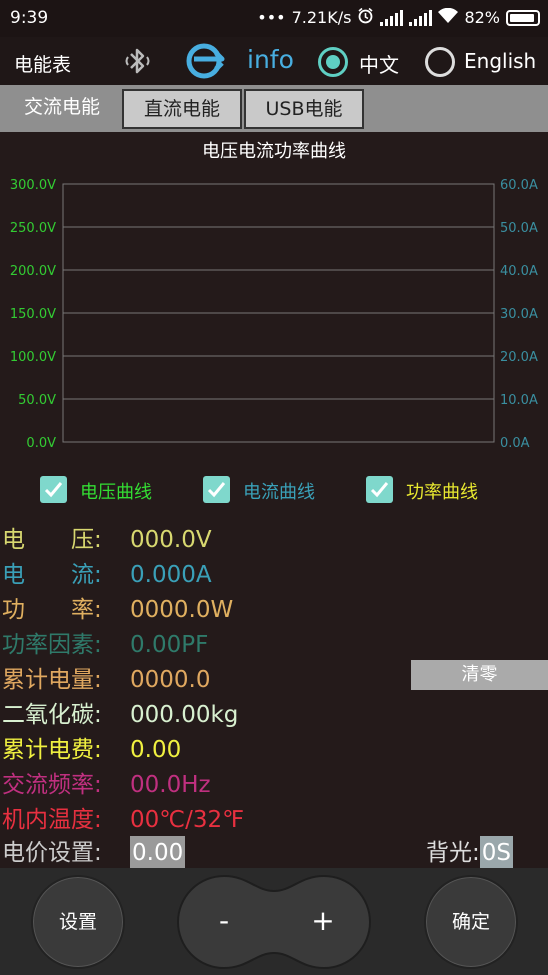 This screenshot has width=548, height=975. Describe the element at coordinates (170, 785) in the screenshot. I see `frequency-value: 00.0Hz` at that location.